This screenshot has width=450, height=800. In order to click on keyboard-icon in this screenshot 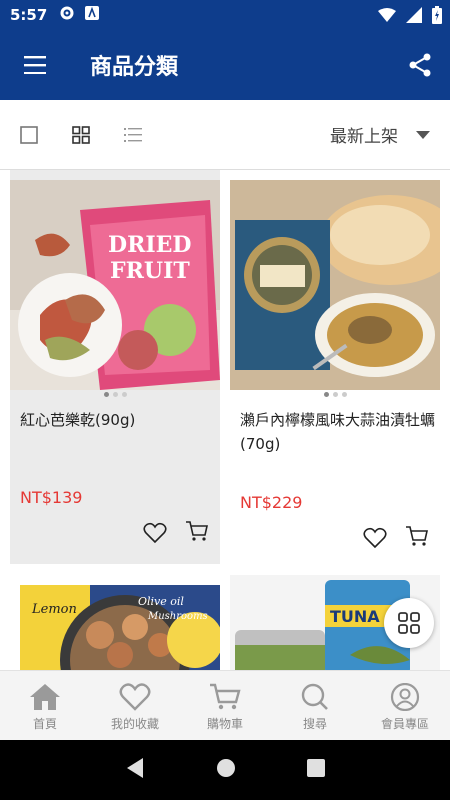, I will do `click(92, 15)`.